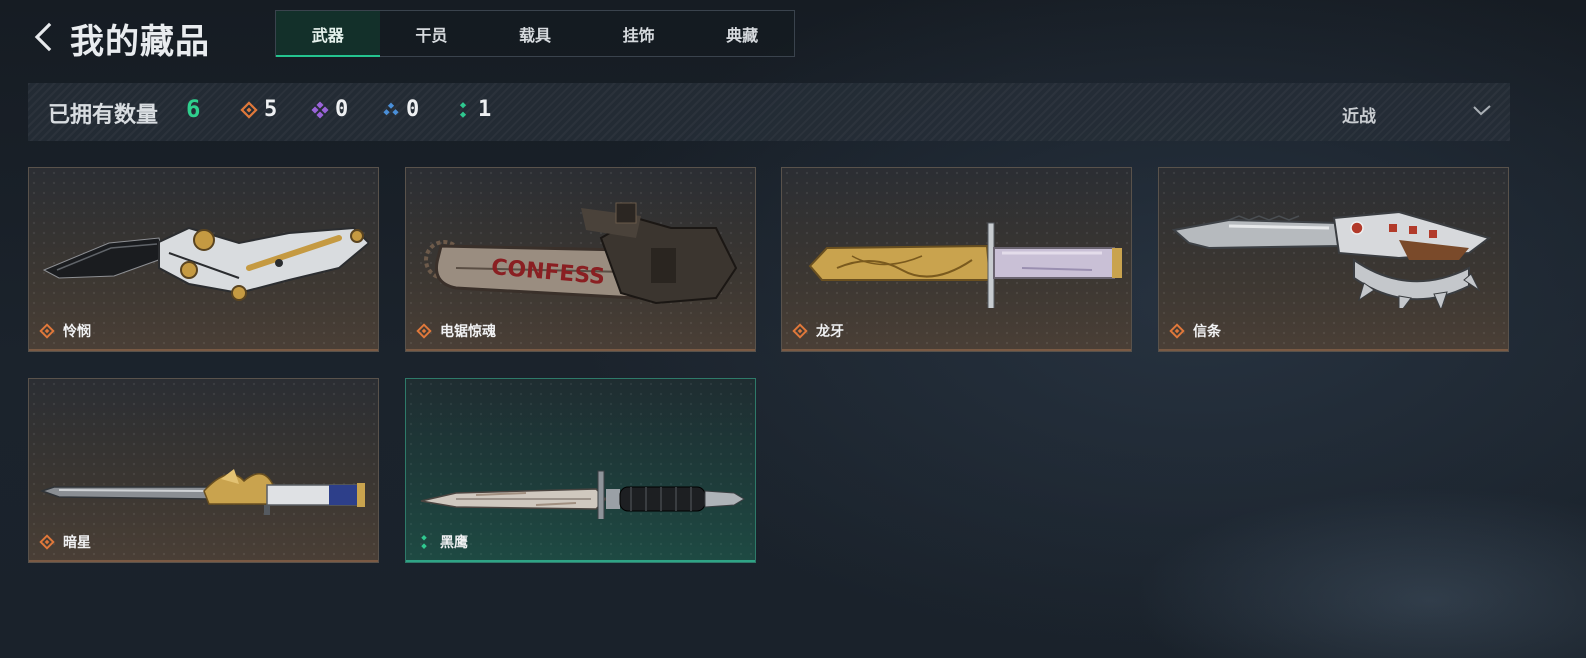  I want to click on rarity-count-orange: 5, so click(258, 109).